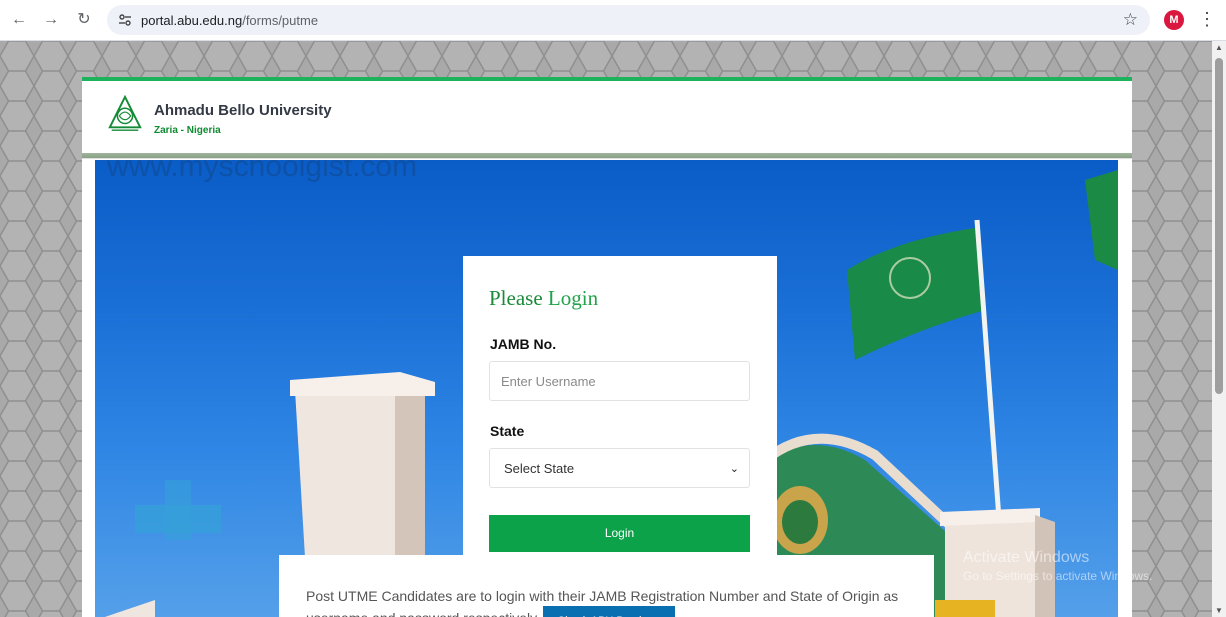 Image resolution: width=1226 pixels, height=617 pixels. I want to click on state-select-value: Select State, so click(539, 468).